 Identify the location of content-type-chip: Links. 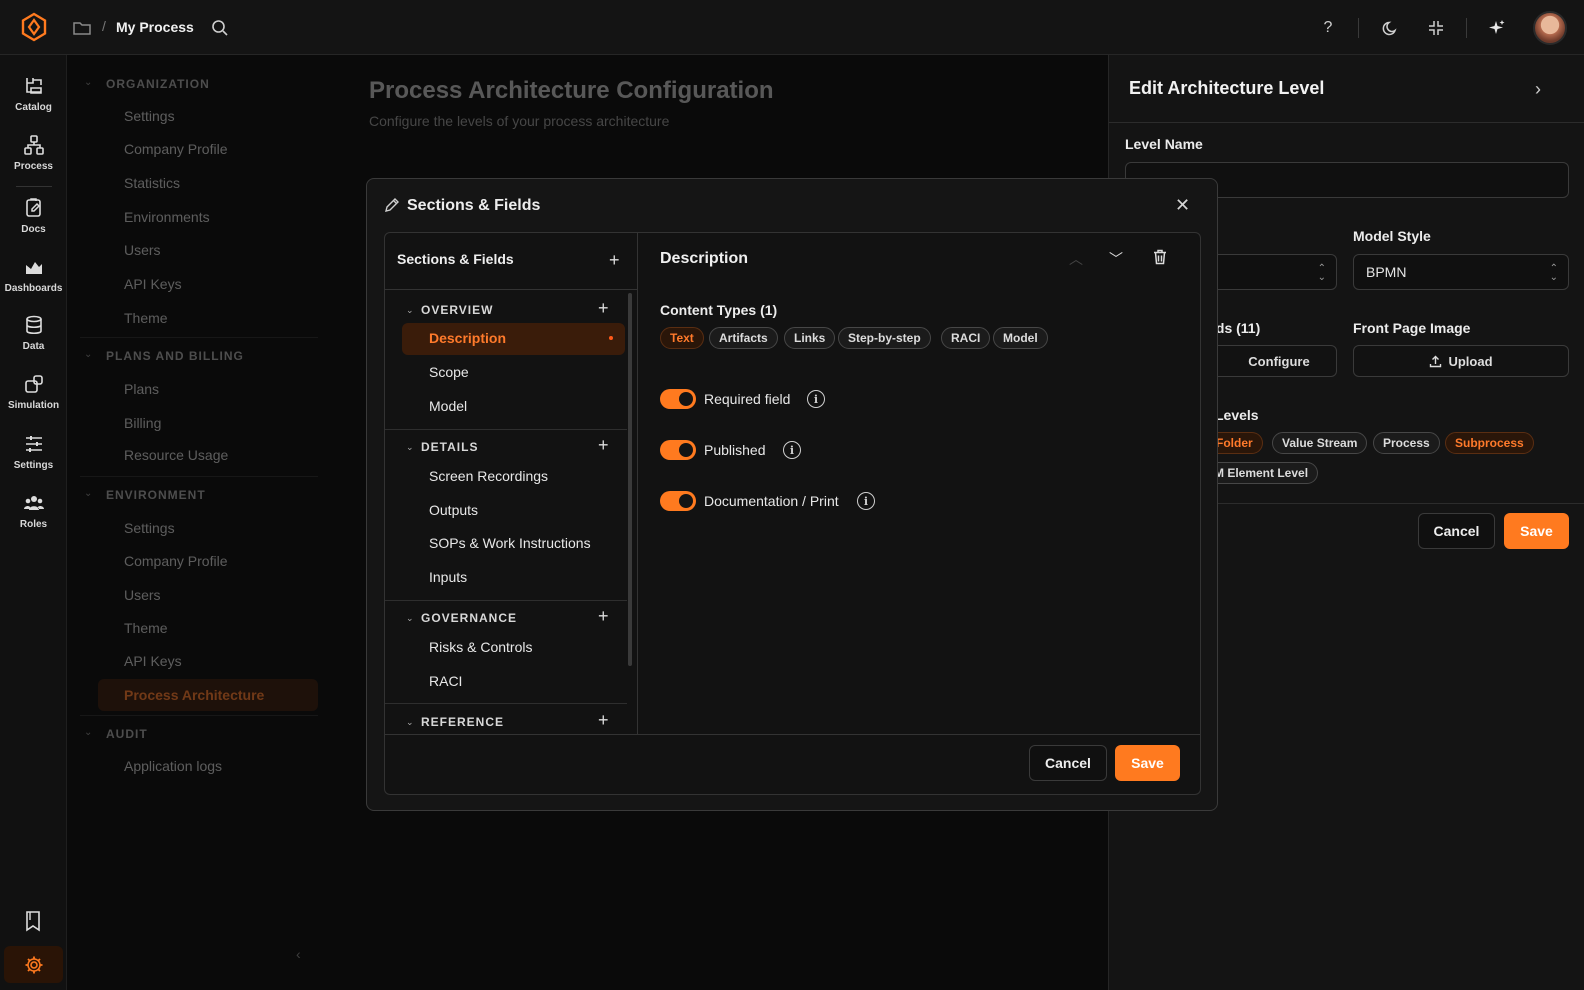
(810, 338).